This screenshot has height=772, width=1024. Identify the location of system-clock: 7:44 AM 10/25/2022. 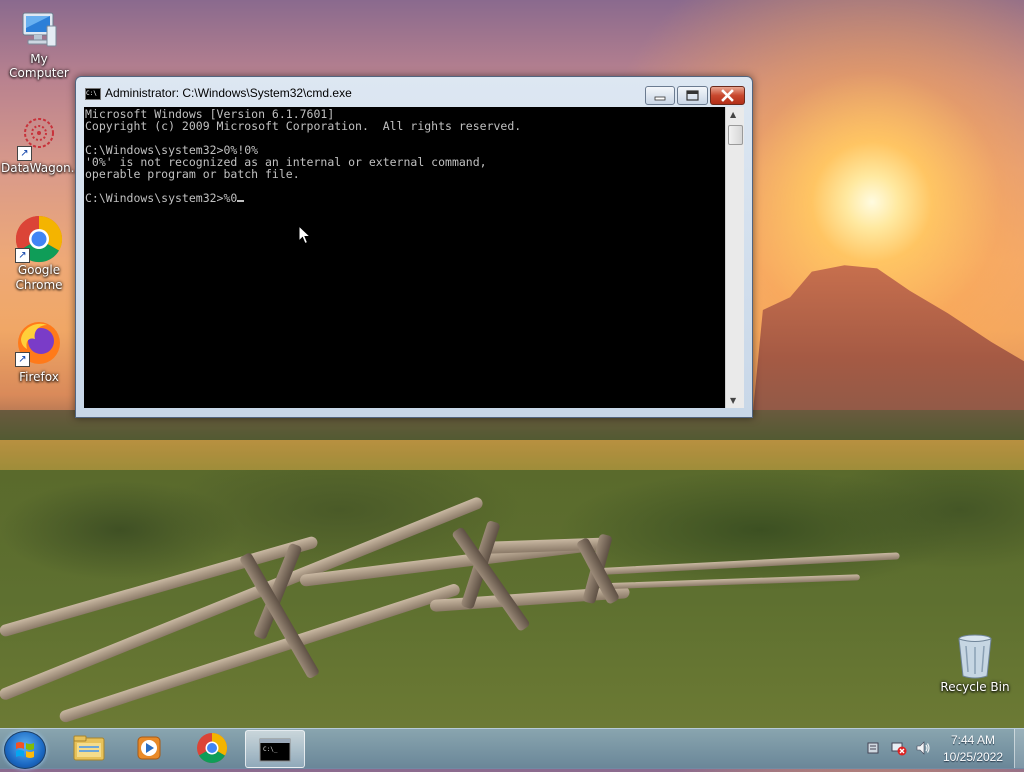
(973, 749).